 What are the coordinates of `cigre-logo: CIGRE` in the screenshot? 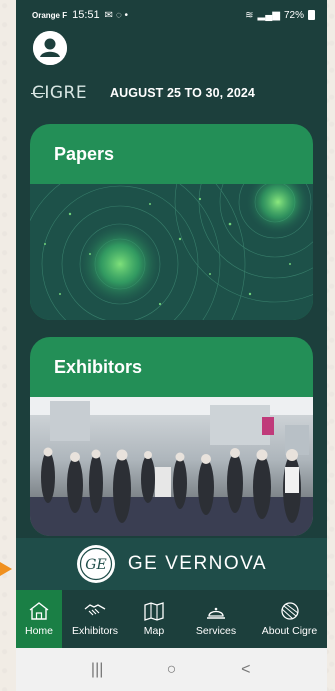 It's located at (61, 93).